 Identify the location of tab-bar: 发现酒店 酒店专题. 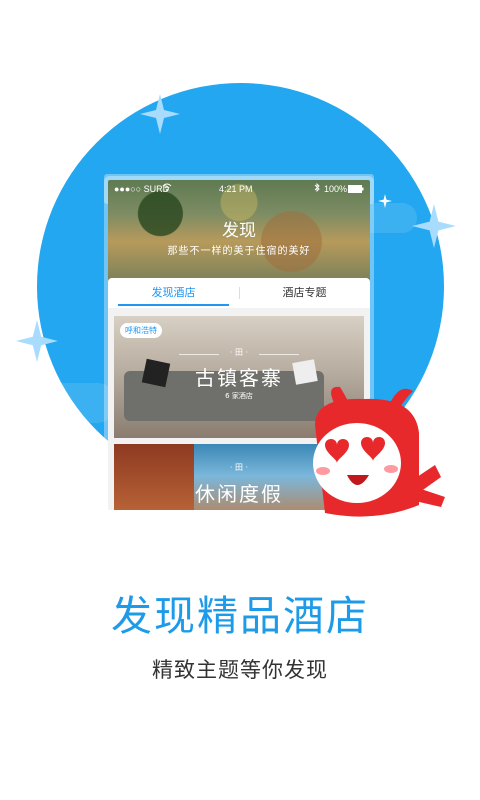
(239, 293).